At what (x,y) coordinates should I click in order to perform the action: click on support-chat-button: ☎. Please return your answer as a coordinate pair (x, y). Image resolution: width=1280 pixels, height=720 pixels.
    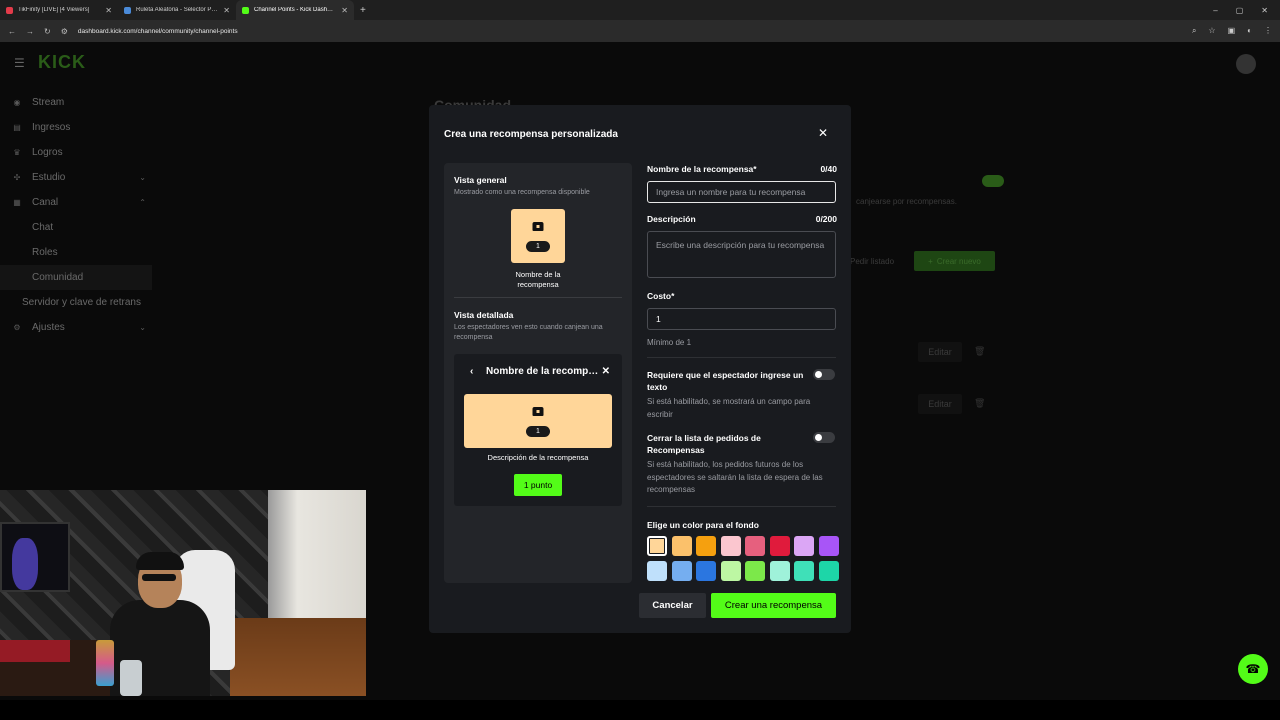
    Looking at the image, I should click on (1253, 669).